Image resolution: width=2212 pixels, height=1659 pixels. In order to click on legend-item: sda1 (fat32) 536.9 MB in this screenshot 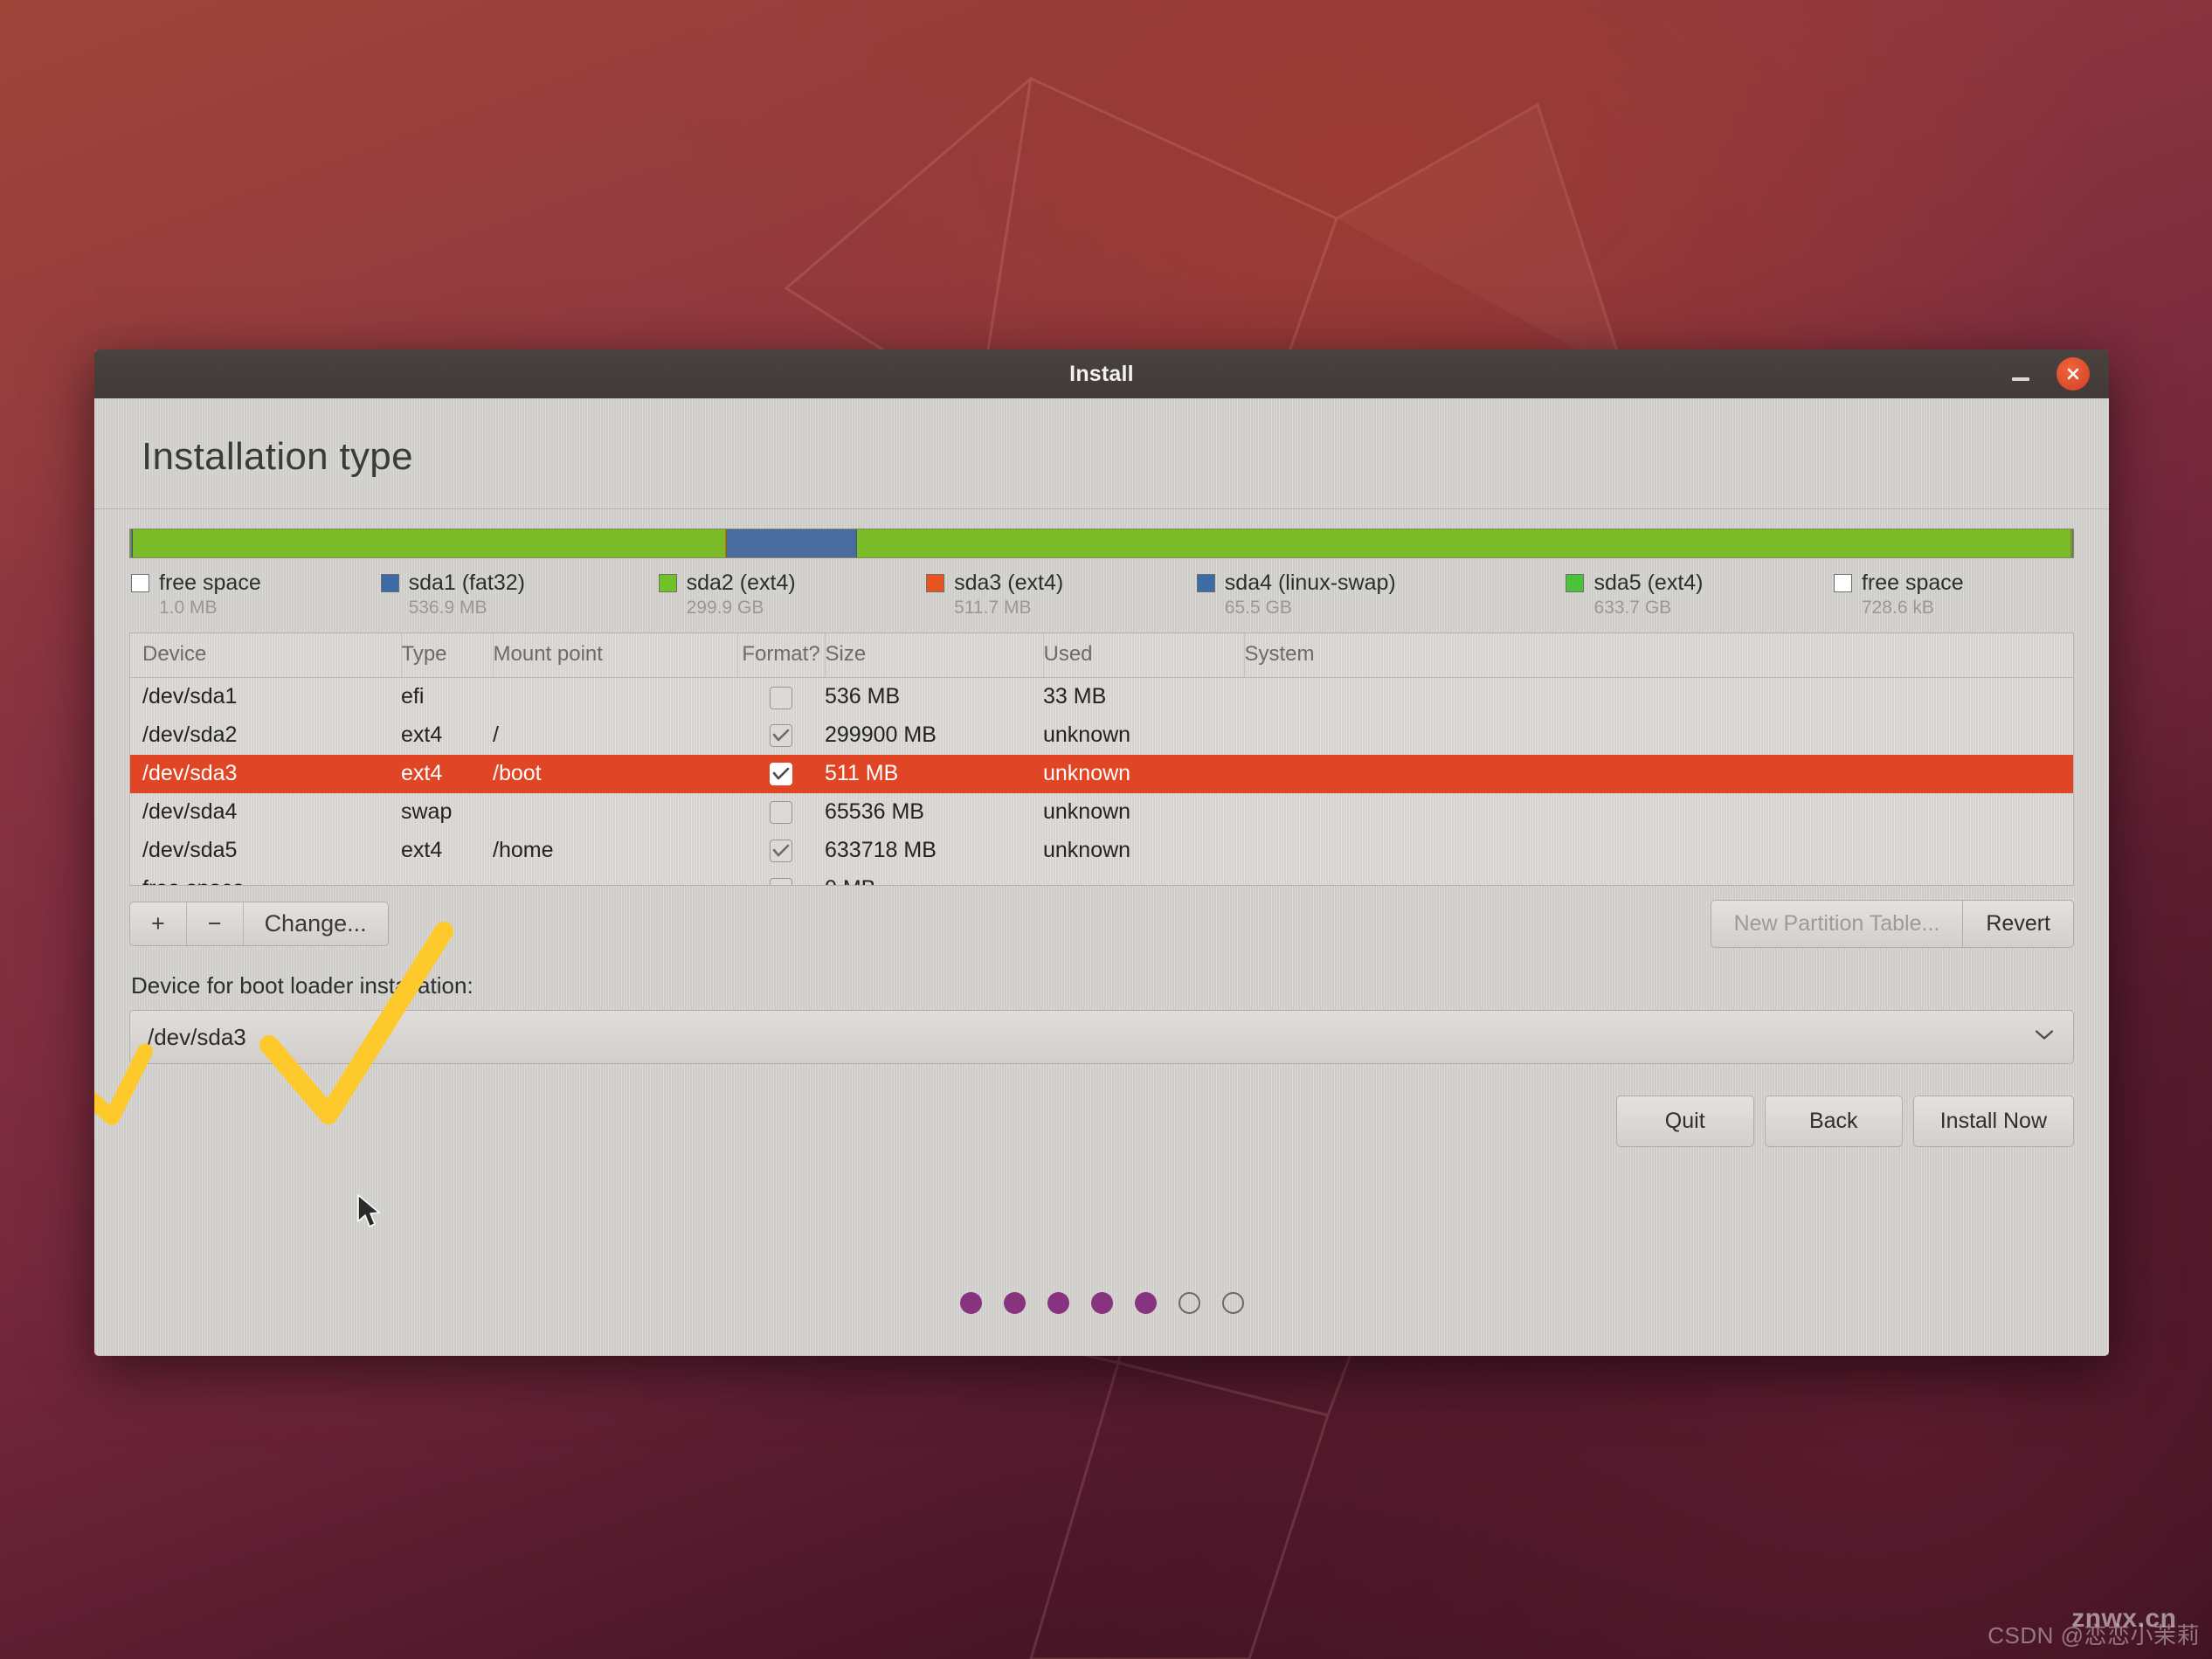, I will do `click(519, 594)`.